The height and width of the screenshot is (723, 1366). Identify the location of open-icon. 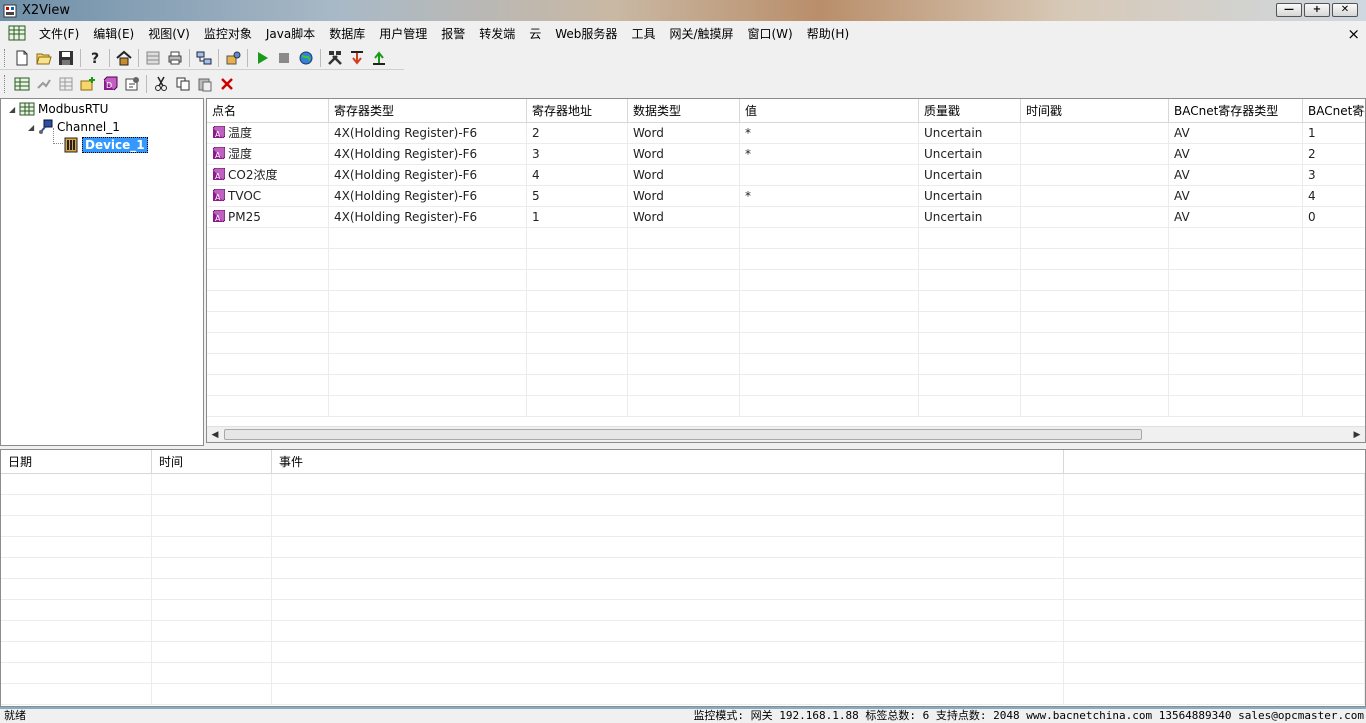
(44, 58).